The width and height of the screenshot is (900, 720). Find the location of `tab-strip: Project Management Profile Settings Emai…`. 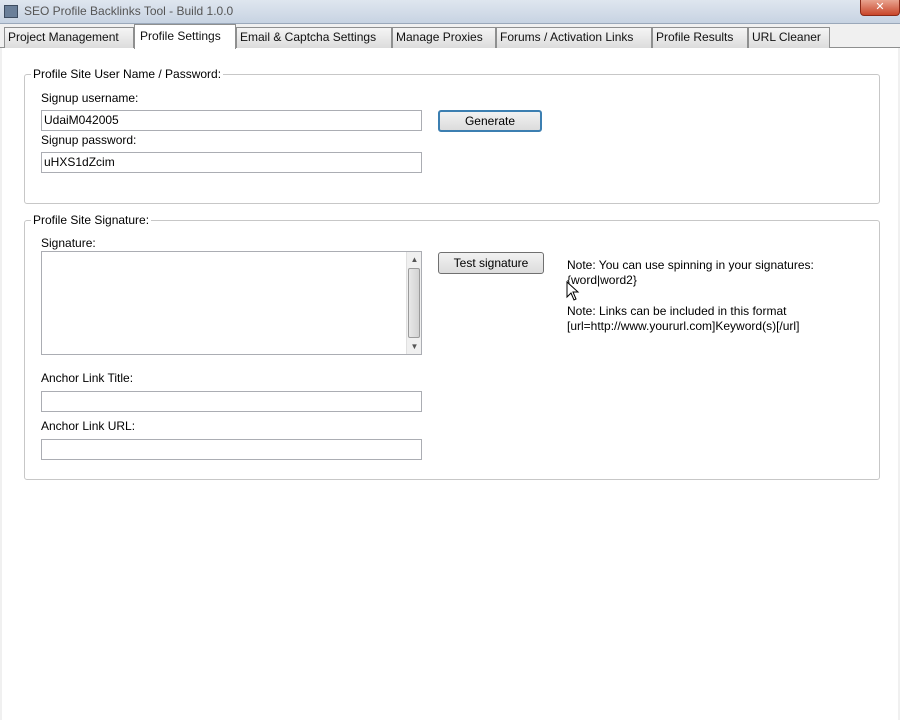

tab-strip: Project Management Profile Settings Emai… is located at coordinates (450, 36).